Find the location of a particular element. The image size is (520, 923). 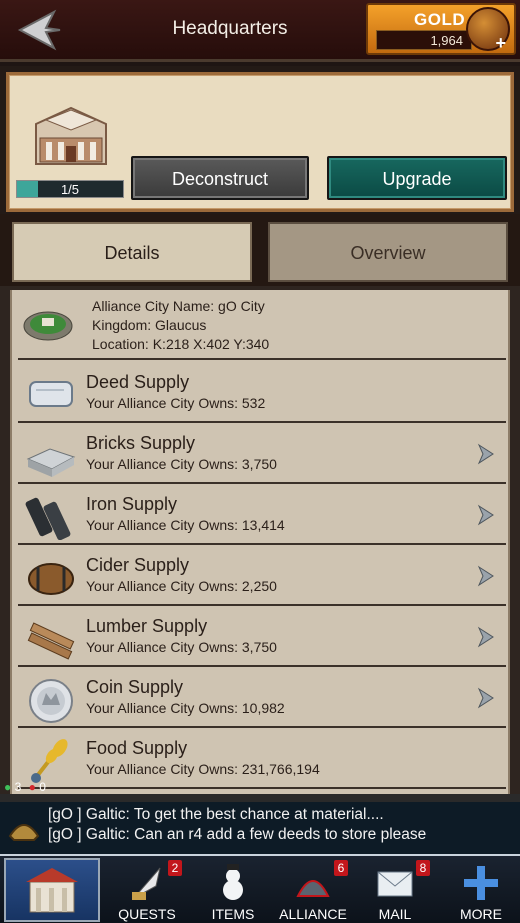

nav-label: ALLIANCE is located at coordinates (313, 914).